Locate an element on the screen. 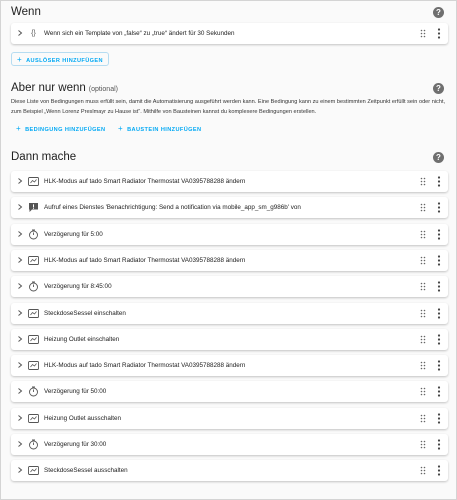 The width and height of the screenshot is (457, 500). section-title-wenn: Wenn is located at coordinates (26, 12).